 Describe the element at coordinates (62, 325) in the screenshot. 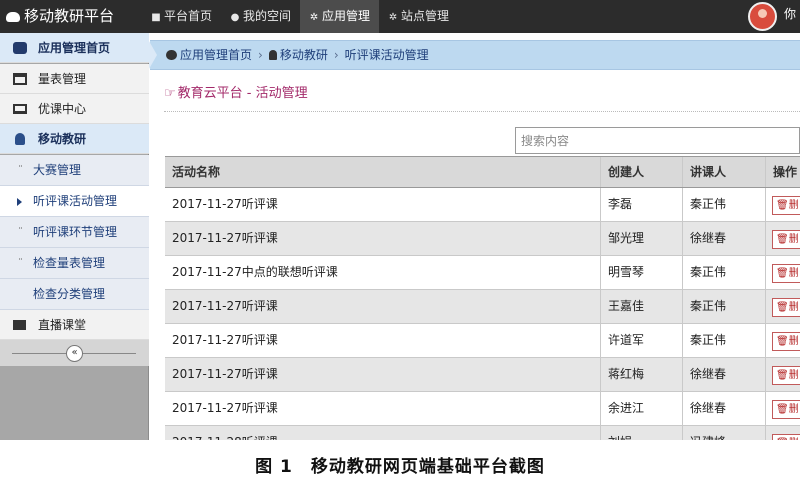

I see `sidebar-item-label: 直播课堂` at that location.